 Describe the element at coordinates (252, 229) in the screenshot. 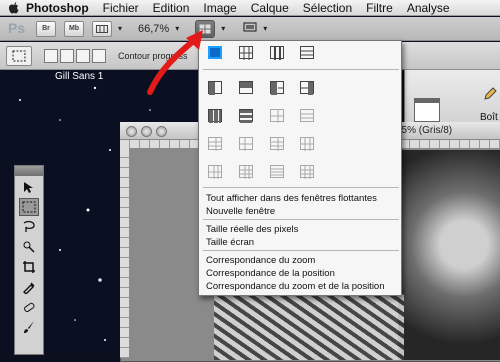

I see `menu-actual-pixels: Taille réelle des pixels` at that location.